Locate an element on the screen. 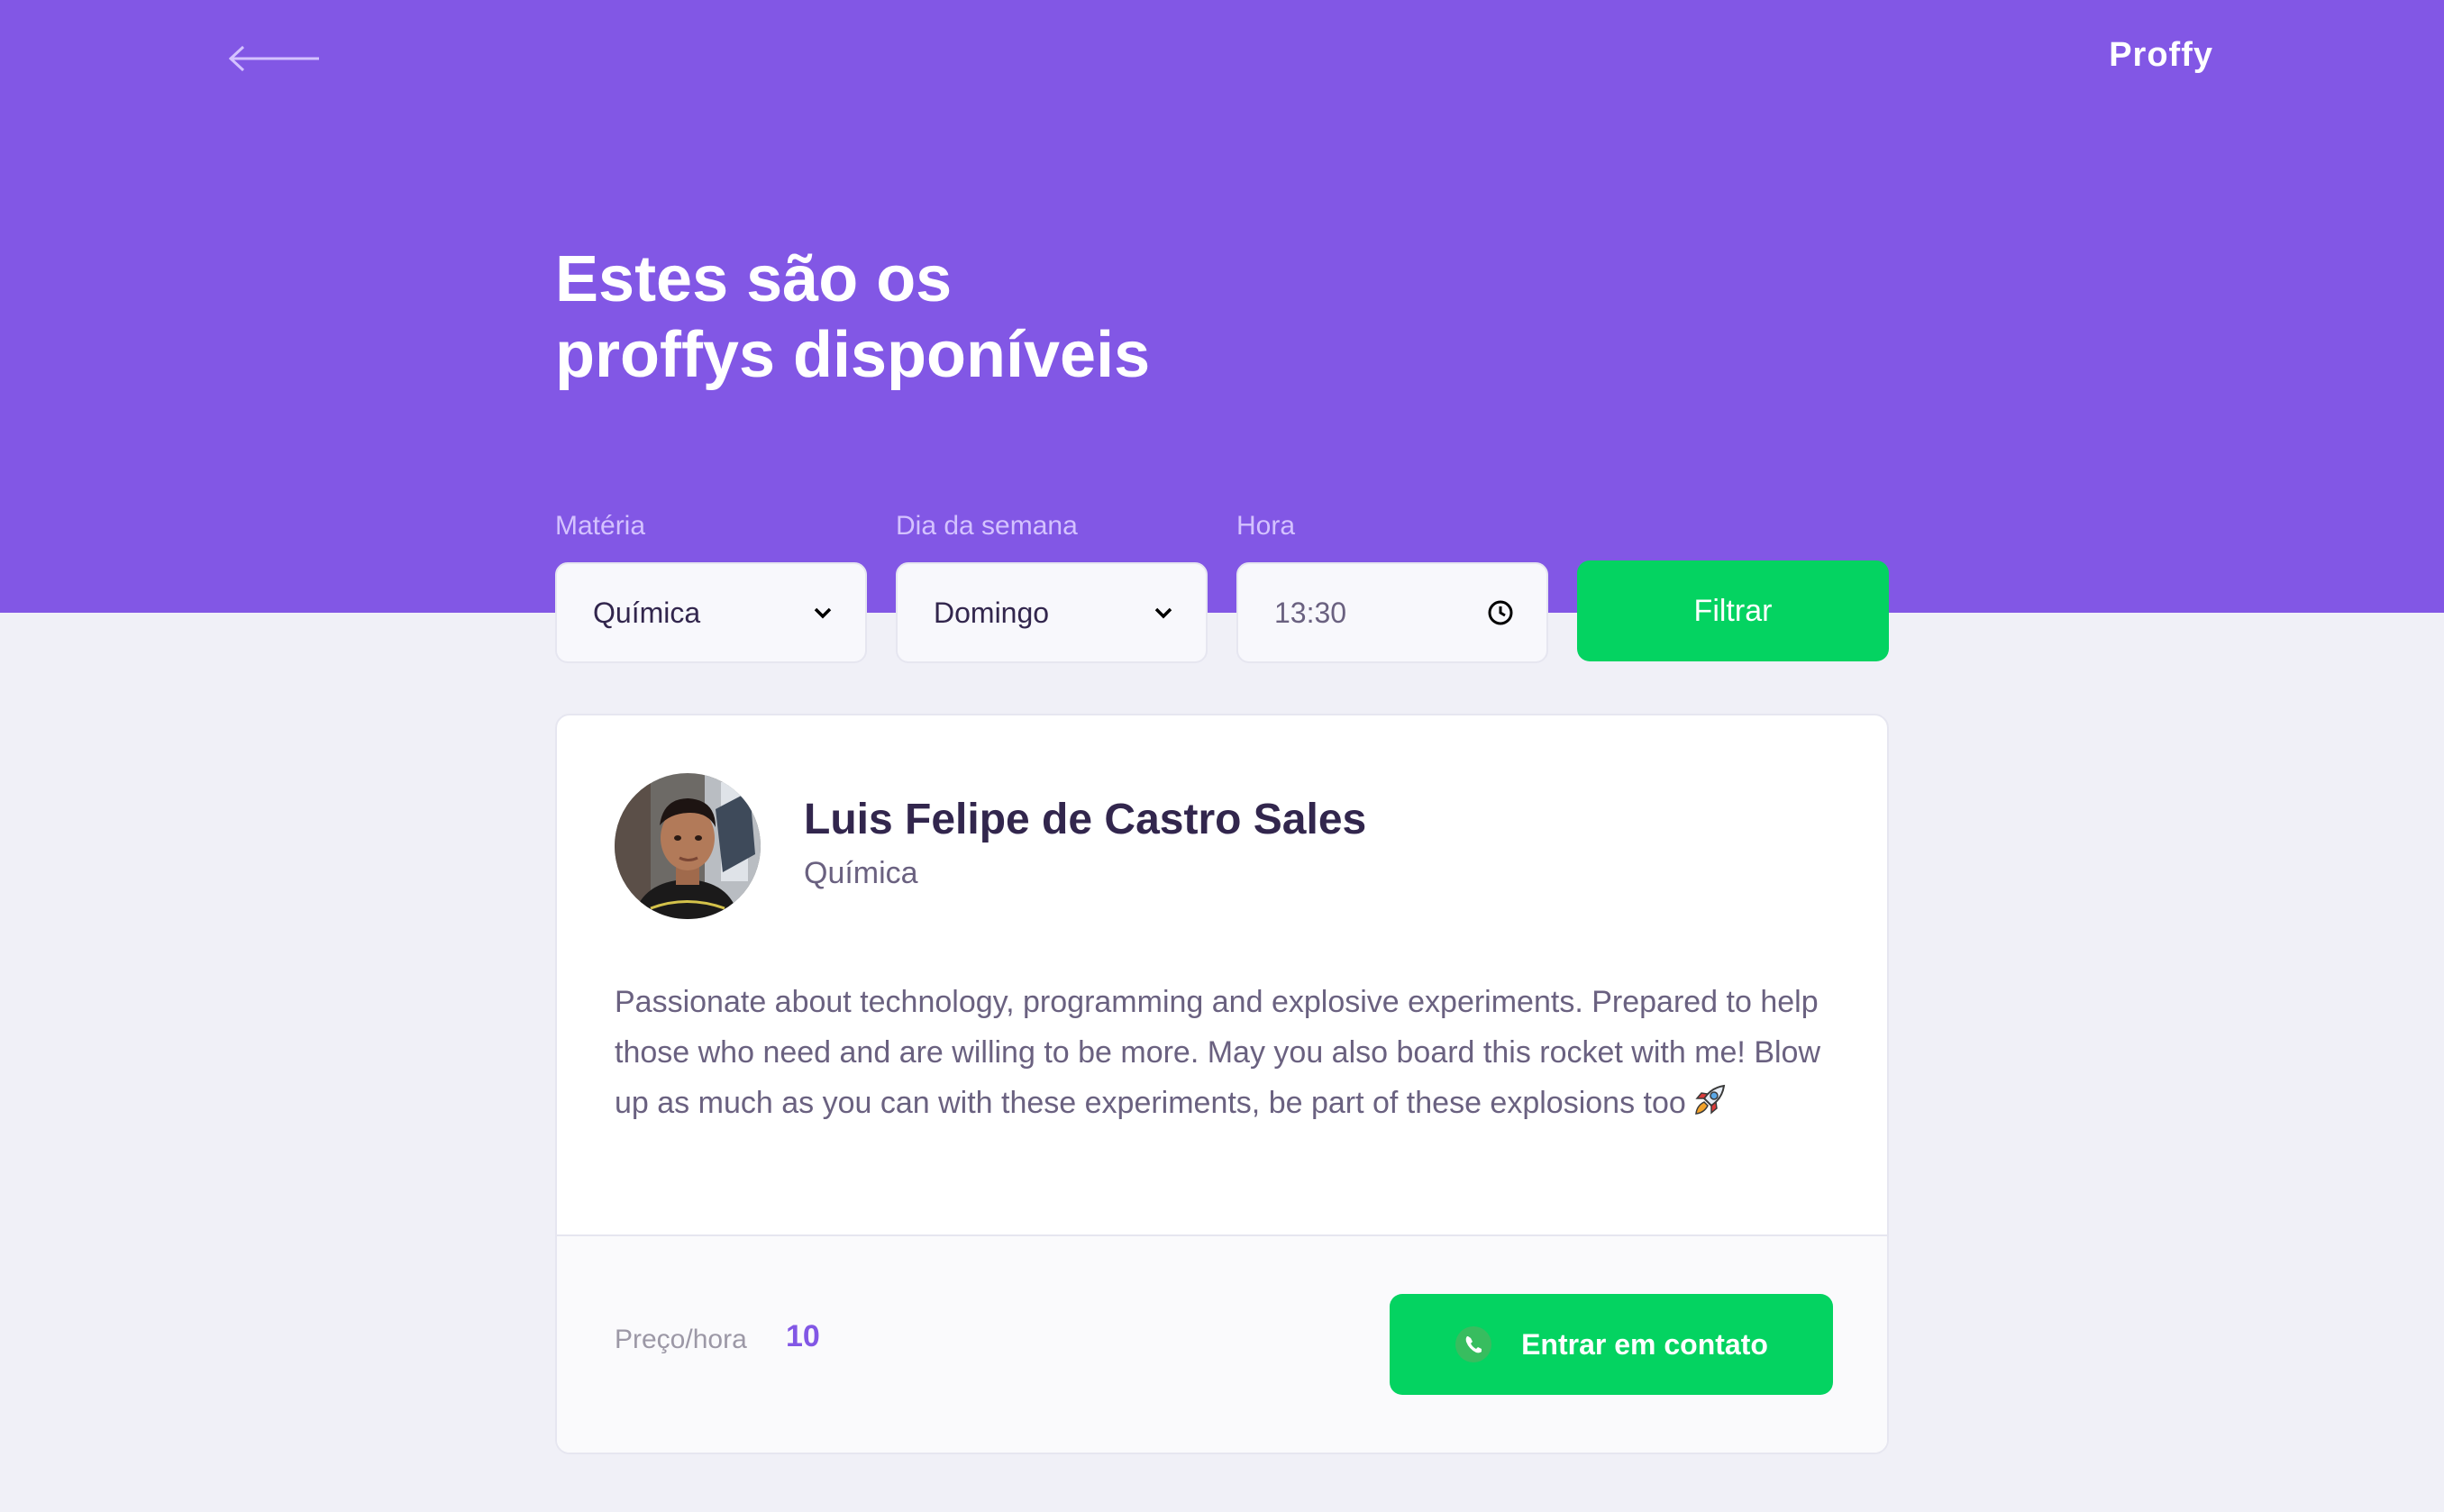 This screenshot has width=2444, height=1512. avatar-photo is located at coordinates (688, 846).